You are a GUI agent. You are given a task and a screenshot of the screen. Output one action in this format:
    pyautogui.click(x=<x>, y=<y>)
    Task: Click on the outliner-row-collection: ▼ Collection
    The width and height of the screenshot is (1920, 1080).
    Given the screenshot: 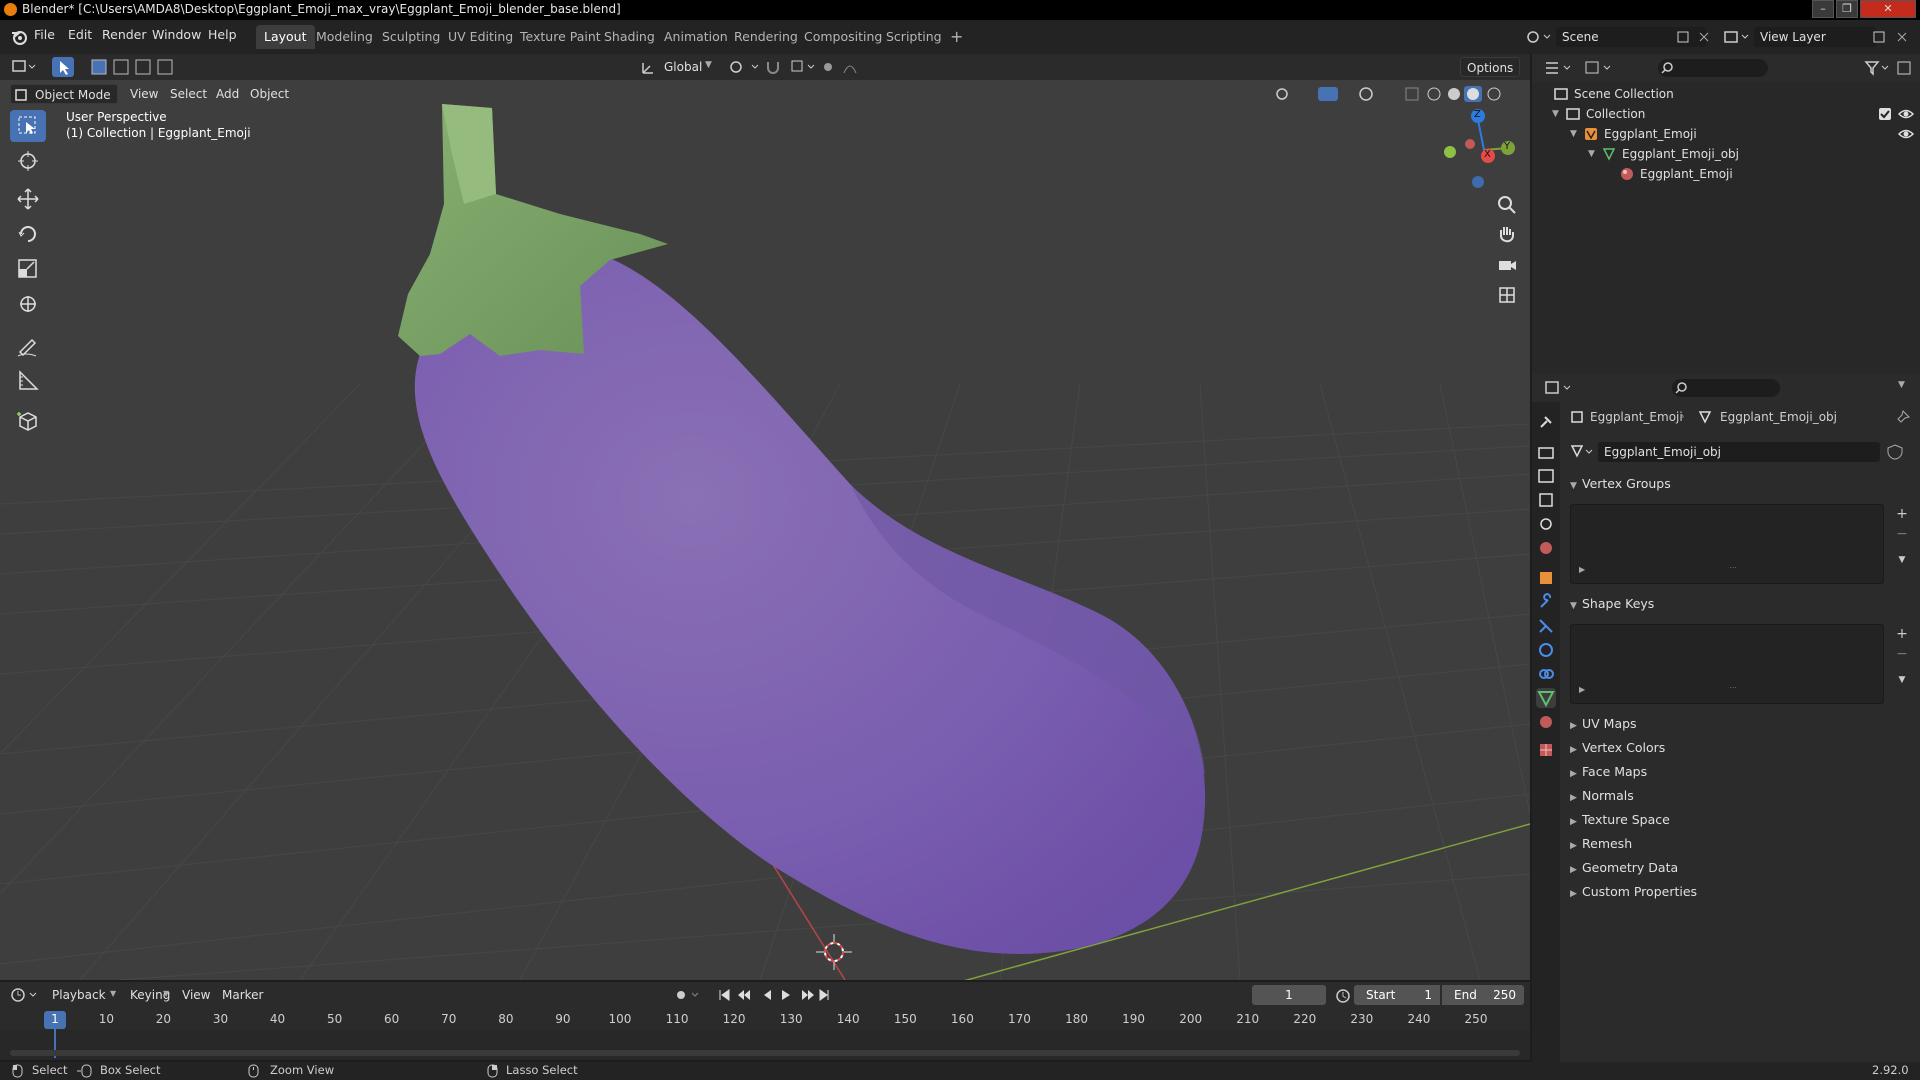 What is the action you would take?
    pyautogui.click(x=1726, y=114)
    